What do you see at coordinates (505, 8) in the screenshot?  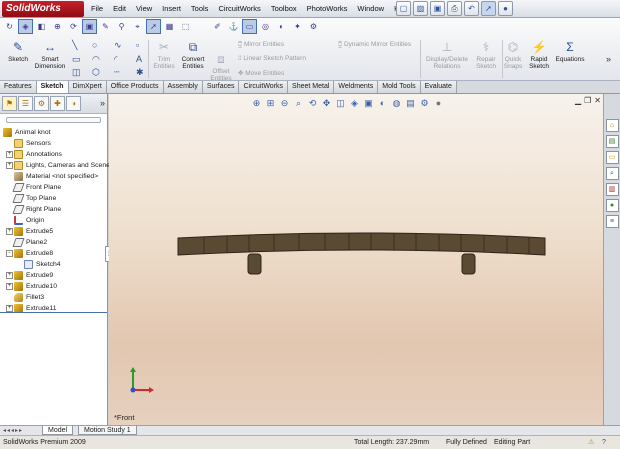 I see `rebuild-icon: ●` at bounding box center [505, 8].